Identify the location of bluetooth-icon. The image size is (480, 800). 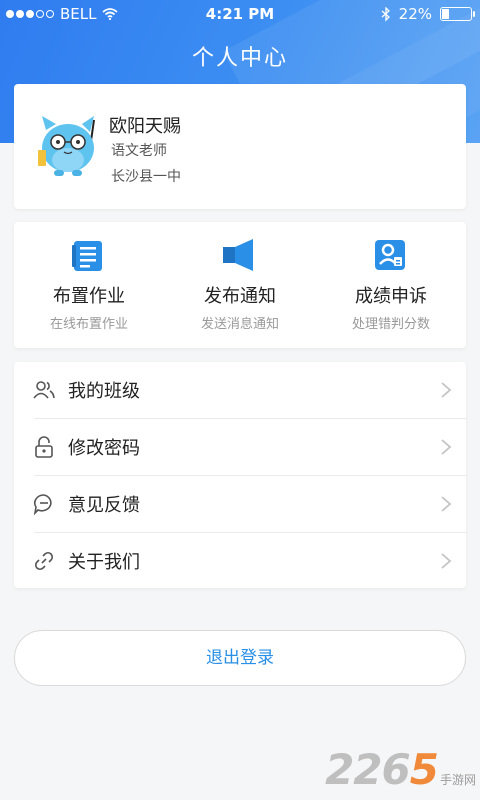
(385, 14).